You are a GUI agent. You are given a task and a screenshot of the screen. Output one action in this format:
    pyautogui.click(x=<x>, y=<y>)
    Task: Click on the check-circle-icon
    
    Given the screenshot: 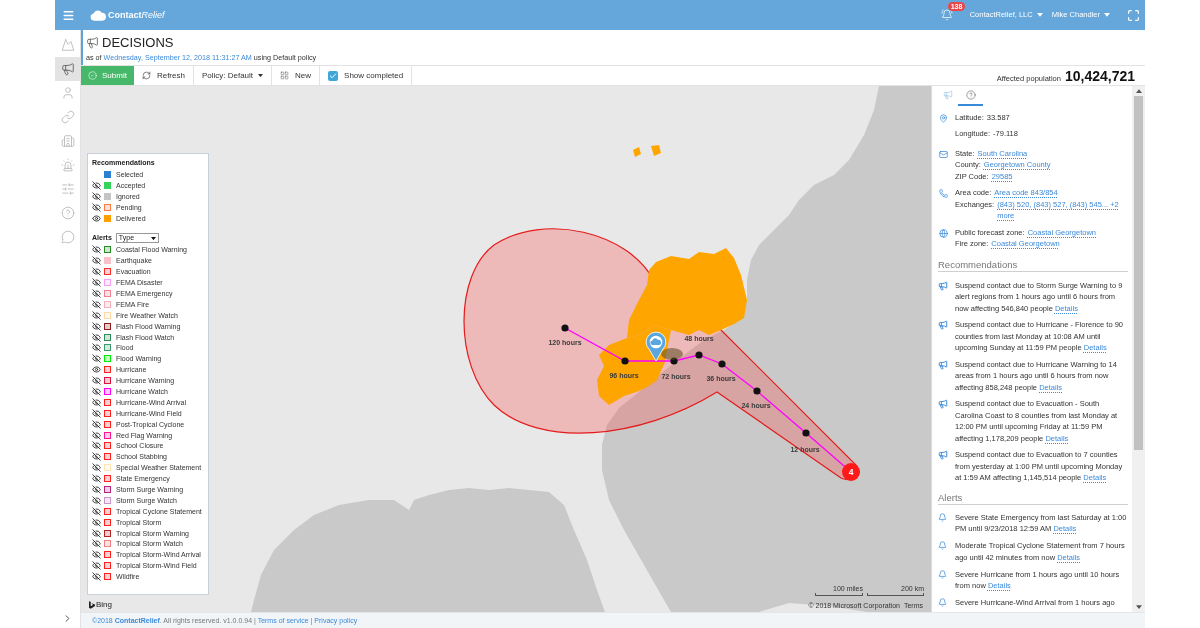 What is the action you would take?
    pyautogui.click(x=92, y=75)
    